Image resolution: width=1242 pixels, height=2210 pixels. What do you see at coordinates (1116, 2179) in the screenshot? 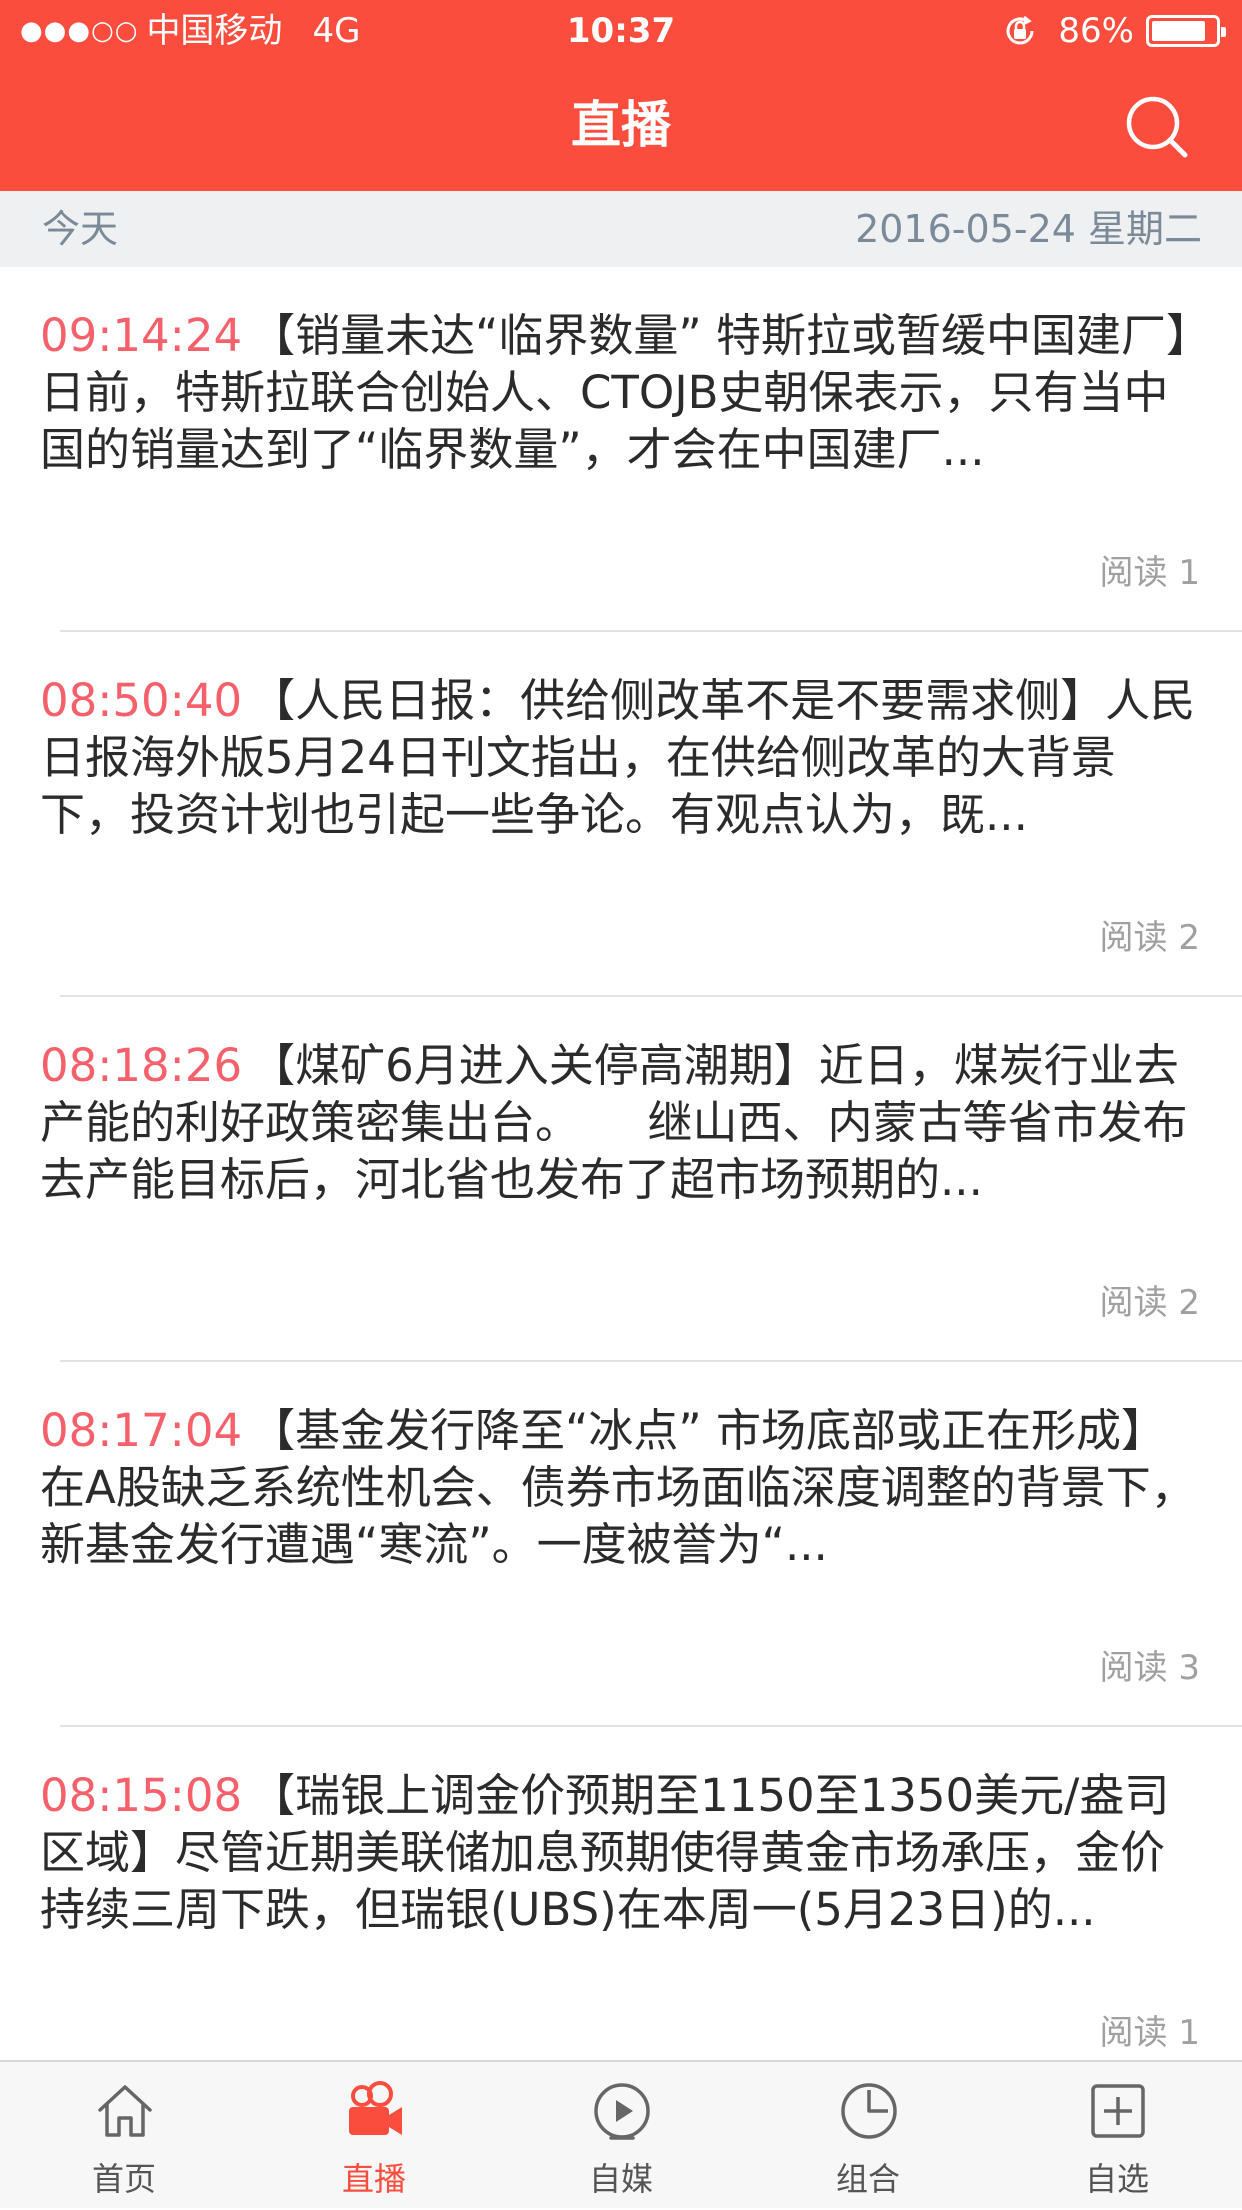
I see `tab-label: 自选` at bounding box center [1116, 2179].